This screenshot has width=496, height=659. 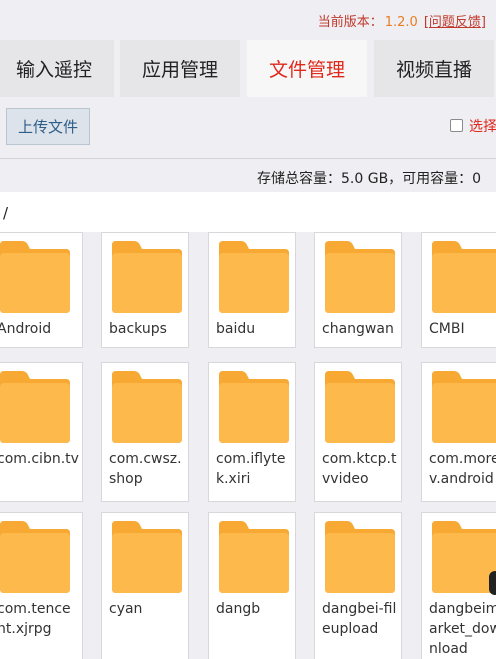 I want to click on version-info: 当前版本： 1.2.0 [问题反馈], so click(x=402, y=20).